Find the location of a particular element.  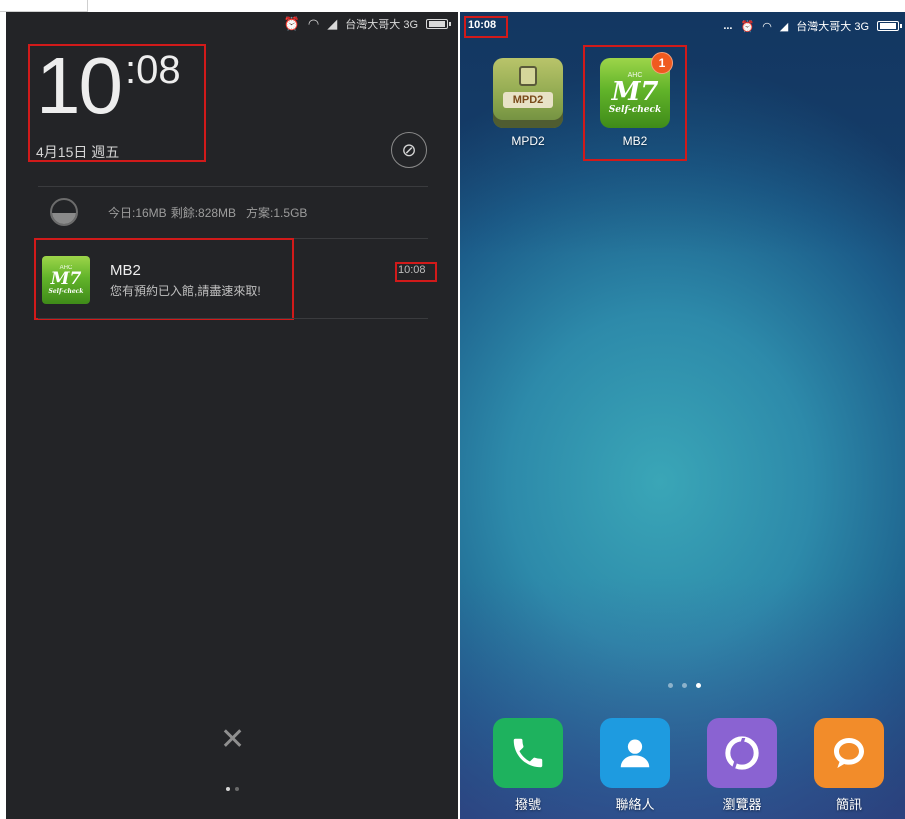

highlight-box-notification-time is located at coordinates (416, 272).